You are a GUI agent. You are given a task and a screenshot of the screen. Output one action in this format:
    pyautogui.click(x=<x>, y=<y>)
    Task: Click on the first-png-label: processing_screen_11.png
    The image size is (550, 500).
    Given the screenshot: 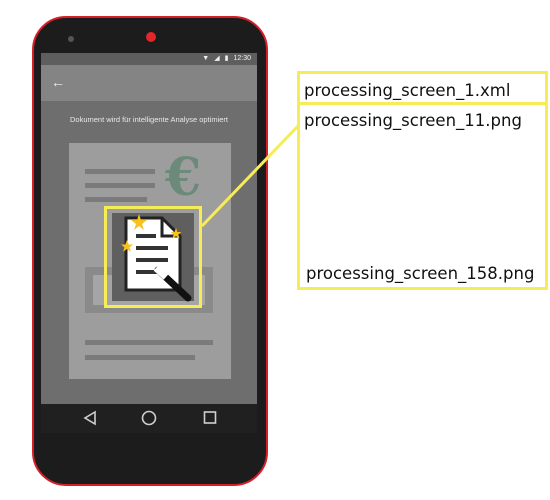 What is the action you would take?
    pyautogui.click(x=413, y=120)
    